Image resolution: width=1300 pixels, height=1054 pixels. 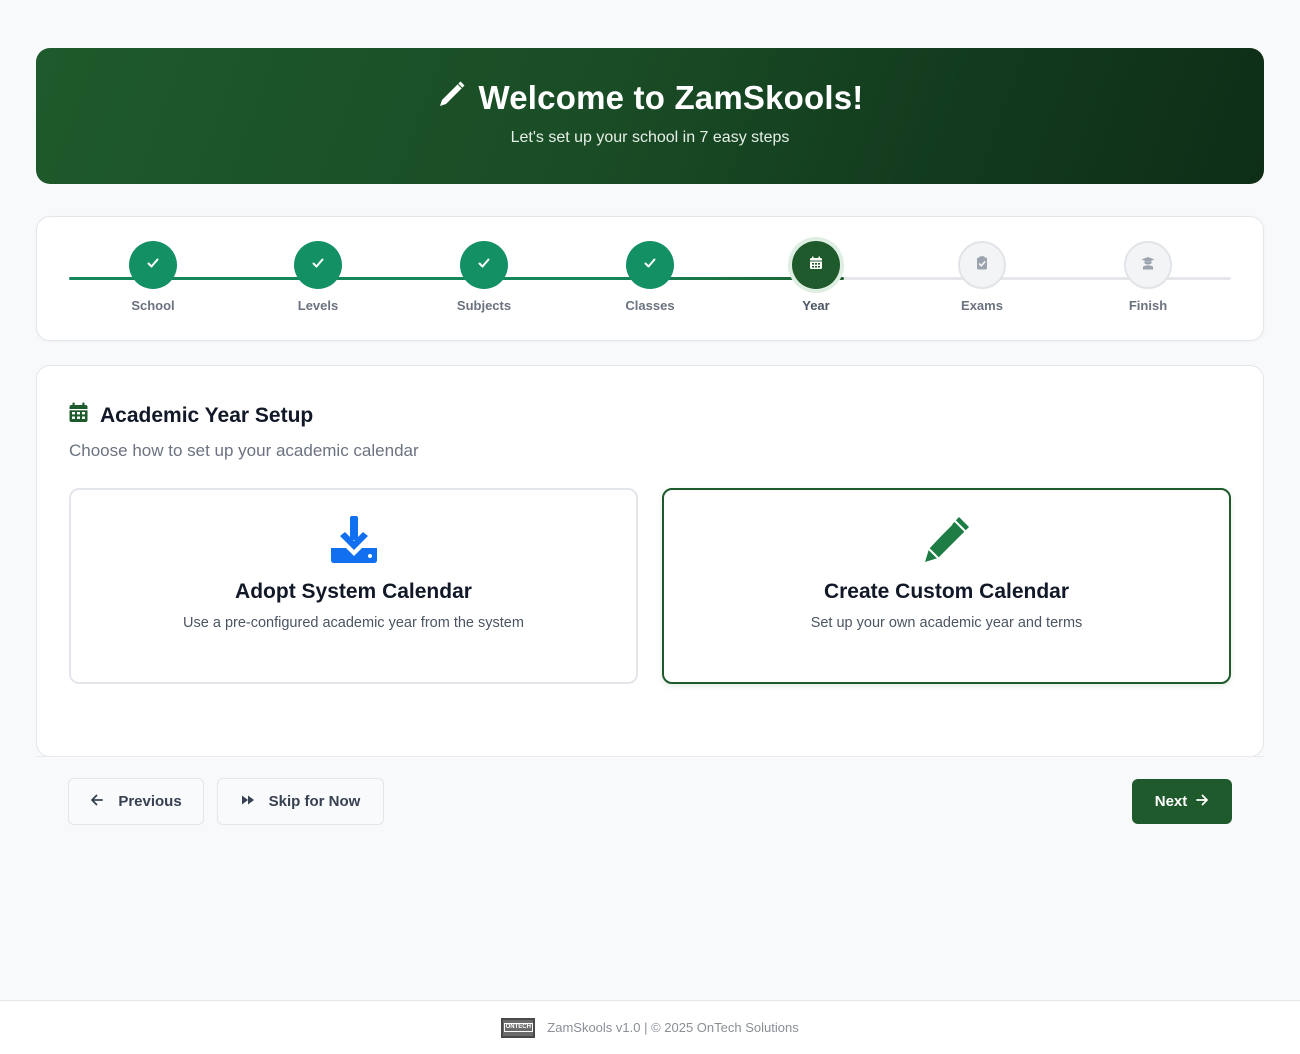 I want to click on ontech-logo: ONTECH, so click(x=518, y=1027).